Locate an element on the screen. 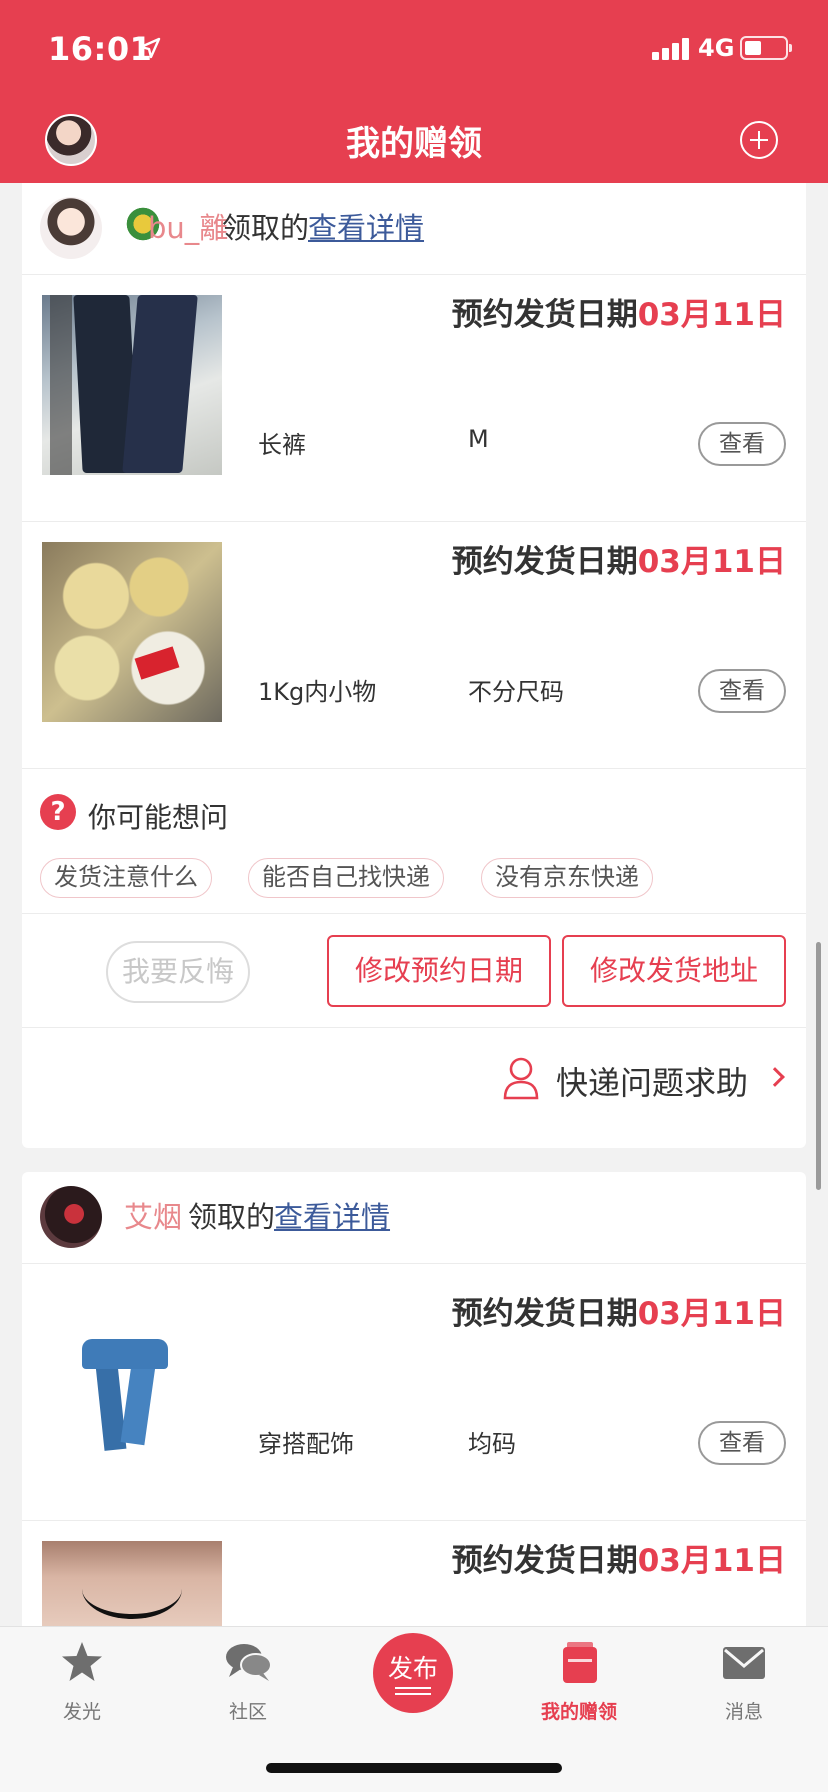 This screenshot has height=1792, width=828. gift-book-icon is located at coordinates (580, 1662).